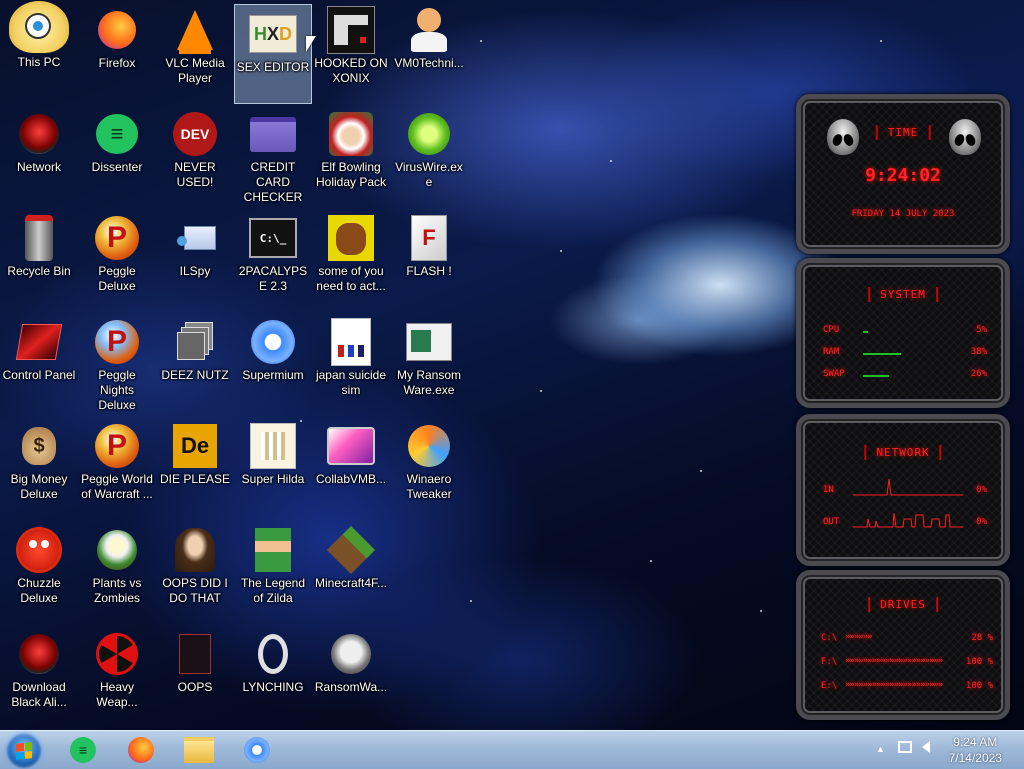 The height and width of the screenshot is (769, 1024). Describe the element at coordinates (351, 174) in the screenshot. I see `desktop-icon-label: Elf Bowling Holiday Pack` at that location.